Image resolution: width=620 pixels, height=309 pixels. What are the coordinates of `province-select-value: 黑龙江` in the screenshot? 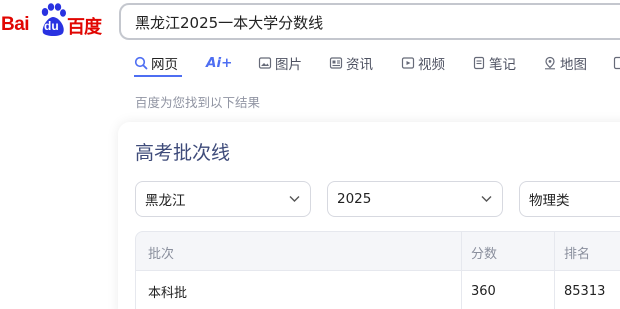 It's located at (165, 201).